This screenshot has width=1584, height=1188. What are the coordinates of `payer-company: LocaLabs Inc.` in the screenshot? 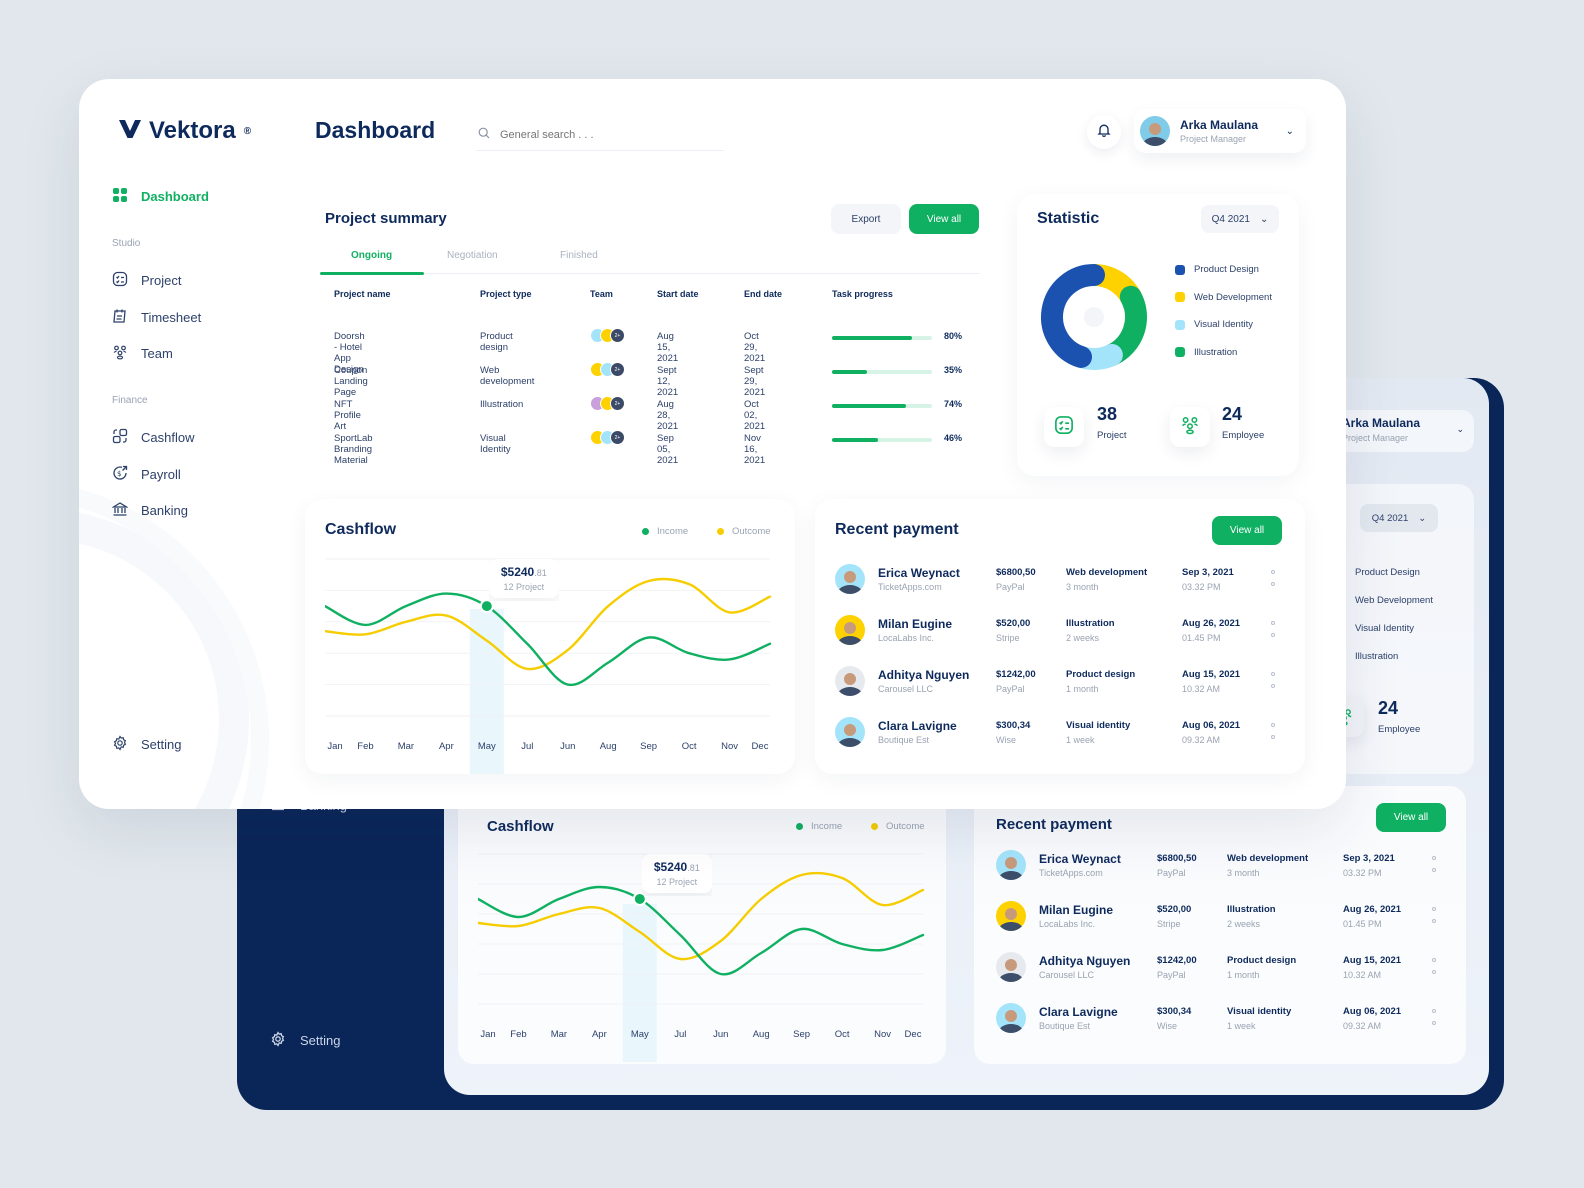 It's located at (1067, 924).